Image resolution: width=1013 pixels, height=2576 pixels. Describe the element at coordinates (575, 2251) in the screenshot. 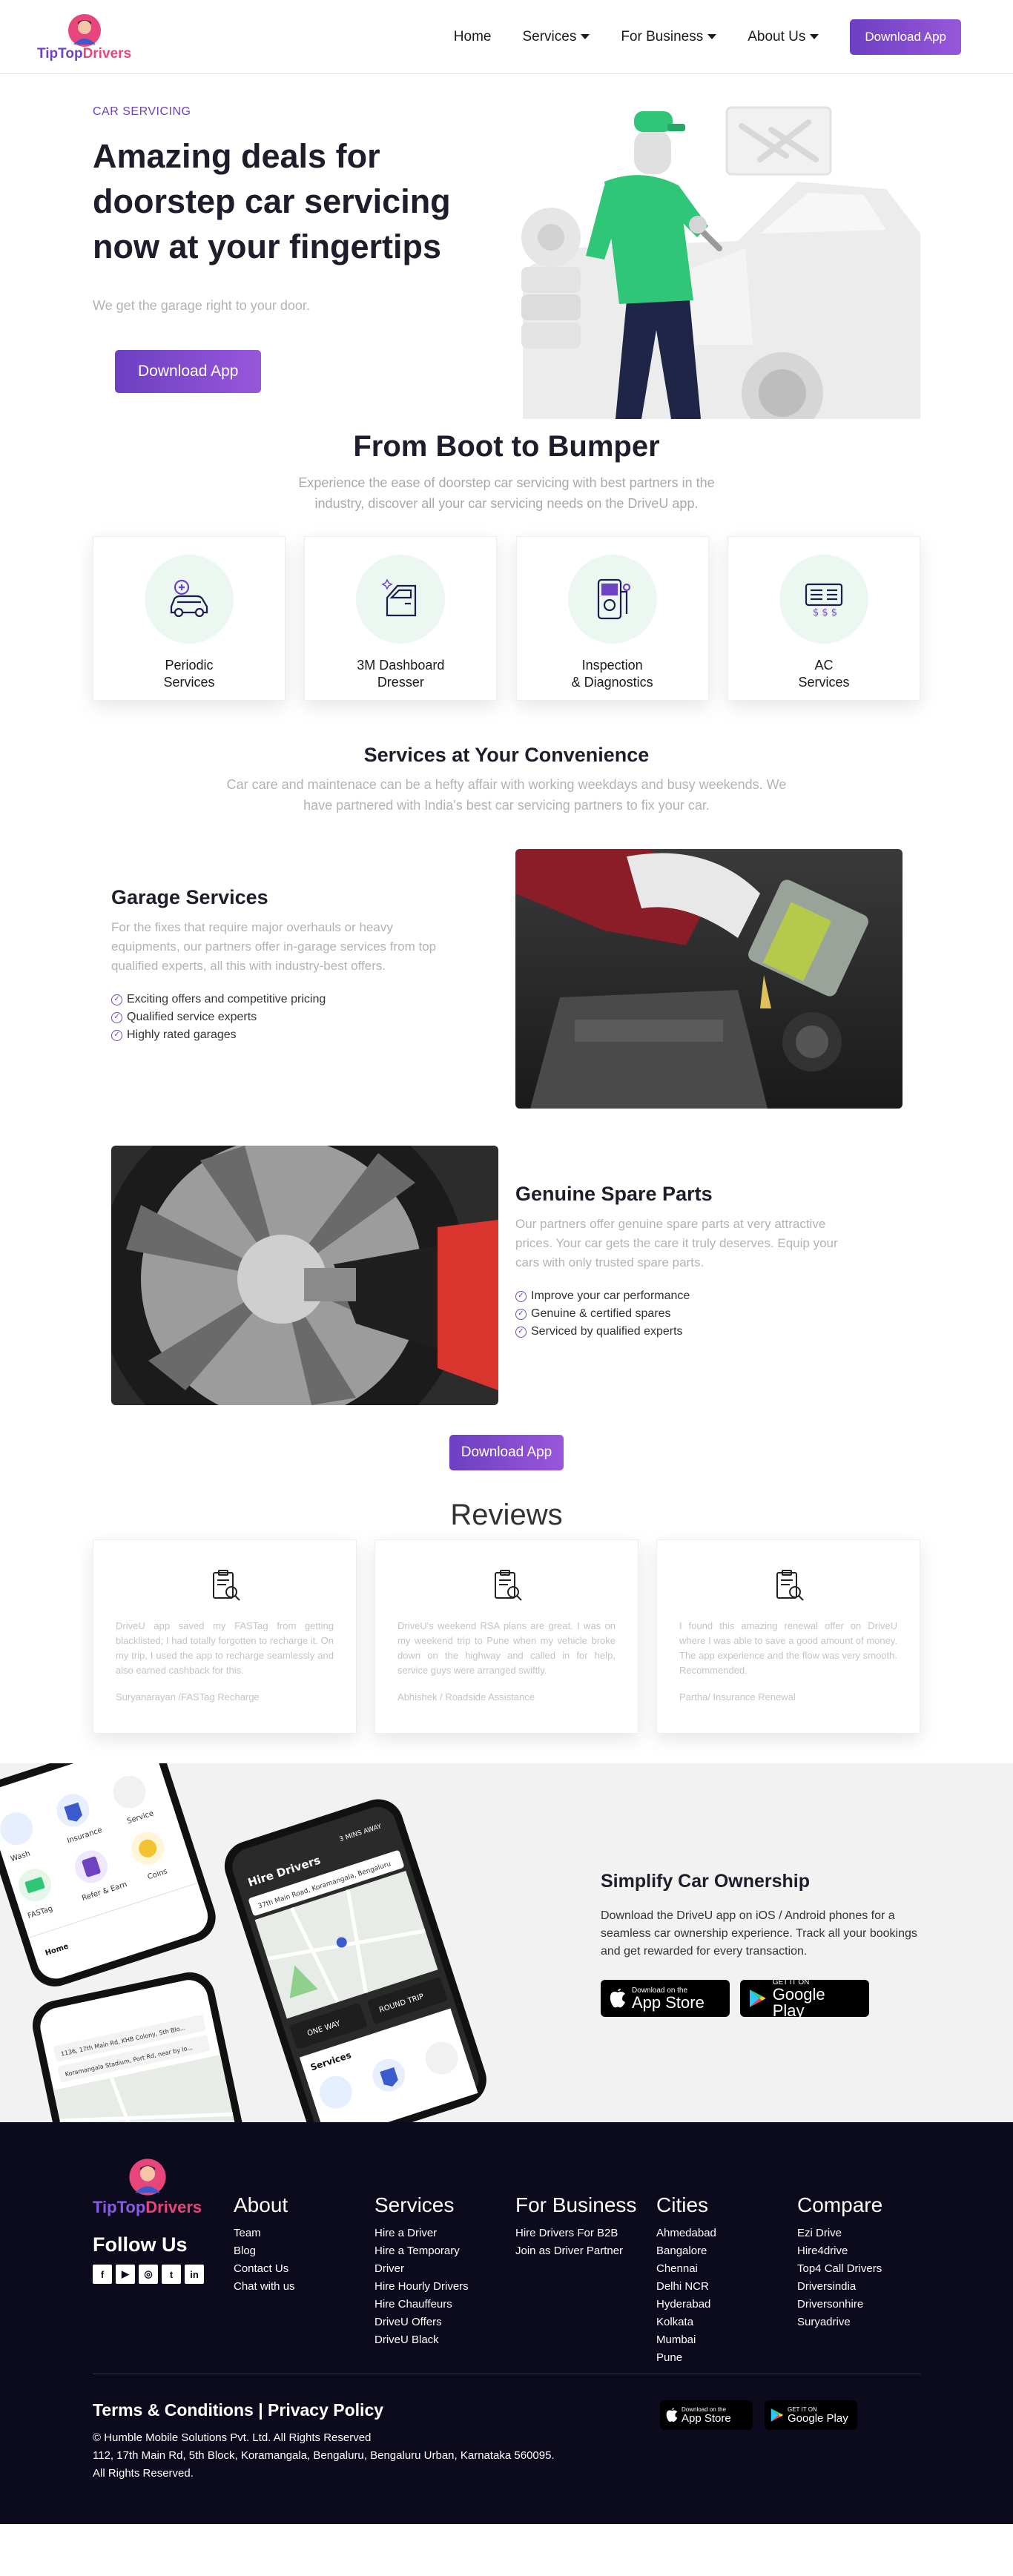

I see `footer-link: Join as Driver Partner` at that location.